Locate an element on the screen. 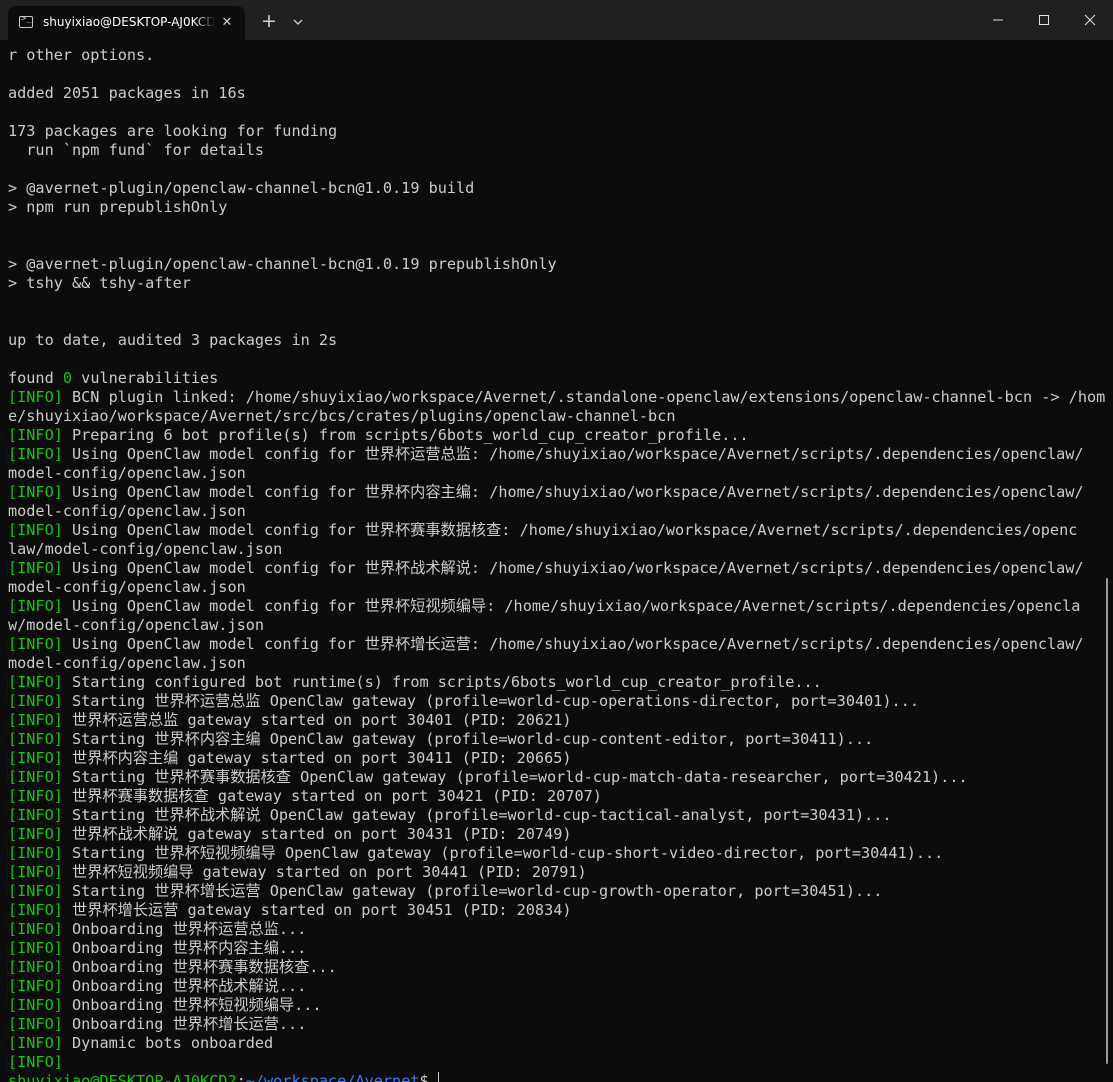 The height and width of the screenshot is (1082, 1113). minimize-button is located at coordinates (998, 20).